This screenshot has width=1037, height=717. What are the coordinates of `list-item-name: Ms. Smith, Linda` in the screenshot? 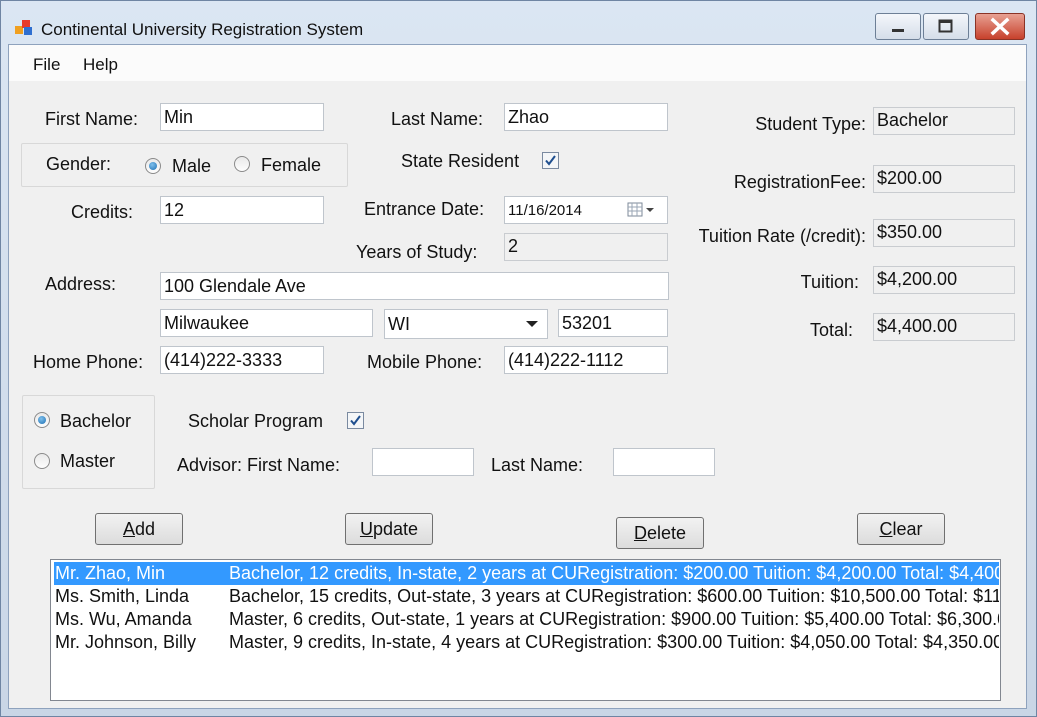 It's located at (122, 596).